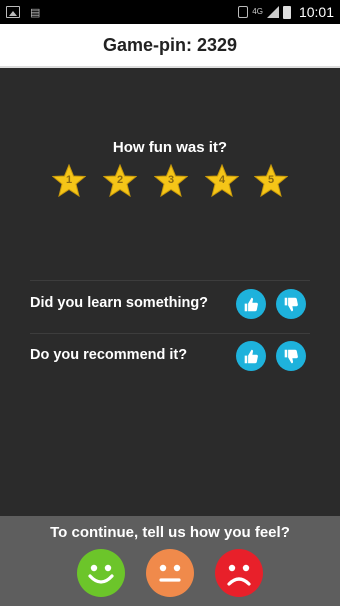 The width and height of the screenshot is (340, 606). Describe the element at coordinates (119, 303) in the screenshot. I see `learn-question-label: Did you learn something?` at that location.